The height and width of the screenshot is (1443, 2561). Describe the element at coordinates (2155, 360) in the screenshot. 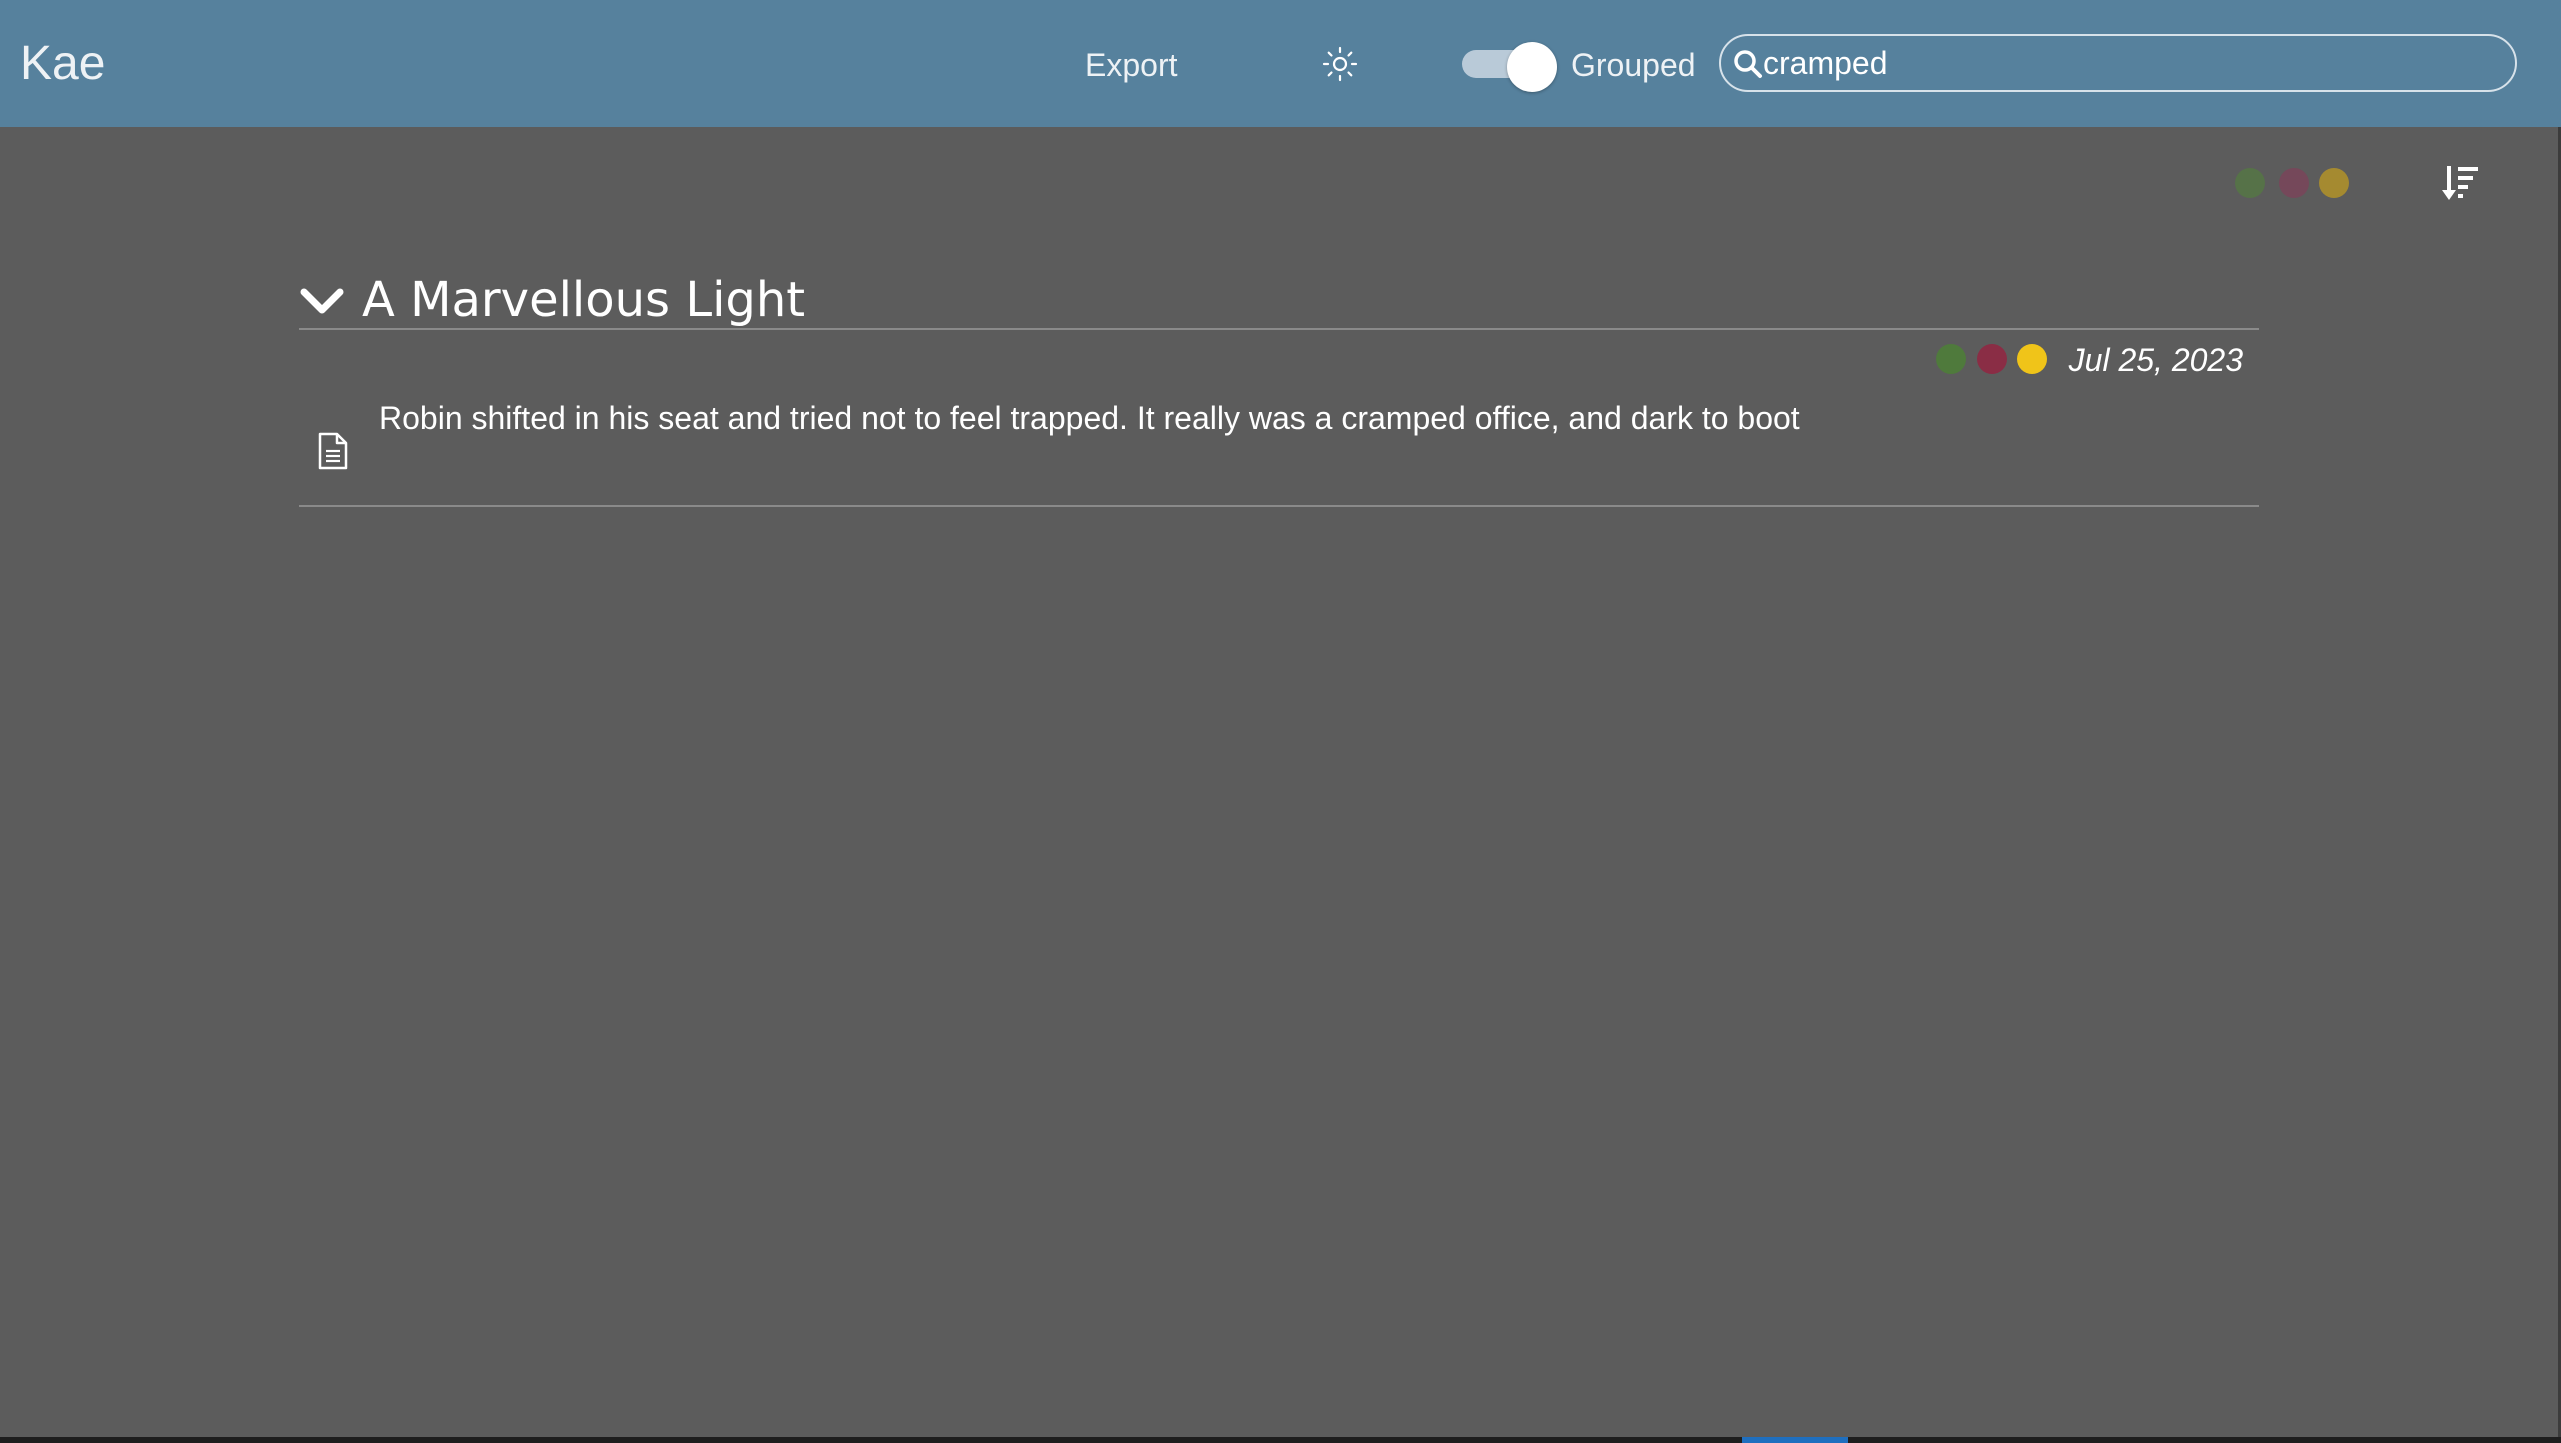

I see `entry-date: Jul 25, 2023` at that location.